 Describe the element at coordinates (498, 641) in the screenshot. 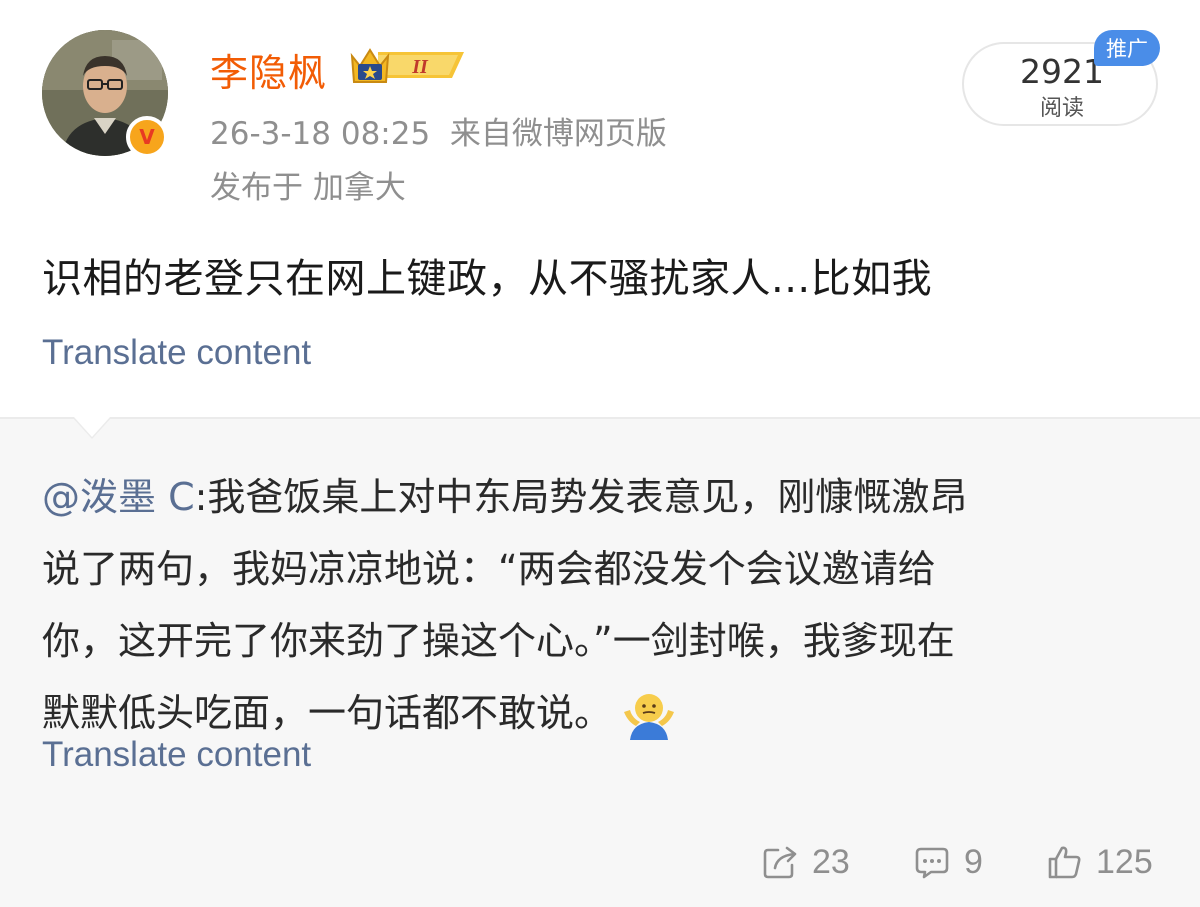

I see `repost-line: 你，这开完了你来劲了操这个心。”一剑封喉，我爹现在` at that location.